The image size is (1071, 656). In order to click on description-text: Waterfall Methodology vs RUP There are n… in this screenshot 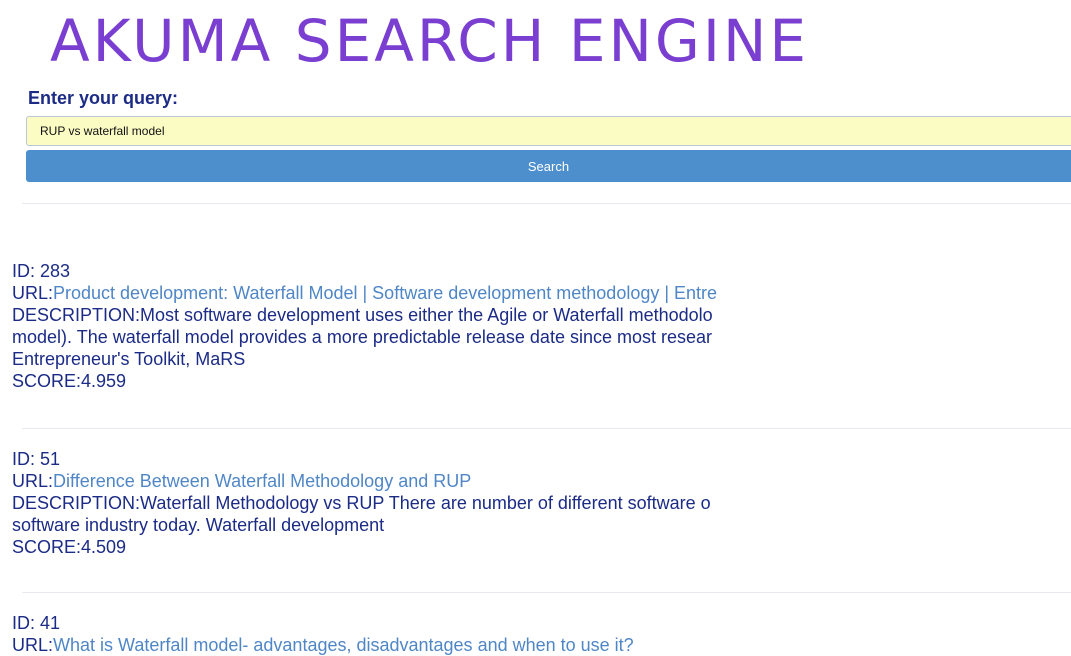, I will do `click(425, 503)`.